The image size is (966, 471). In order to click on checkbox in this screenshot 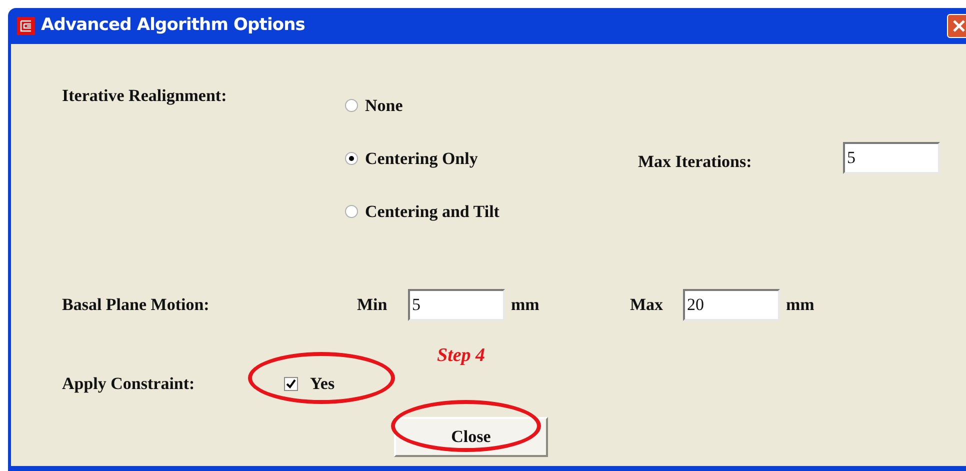, I will do `click(291, 384)`.